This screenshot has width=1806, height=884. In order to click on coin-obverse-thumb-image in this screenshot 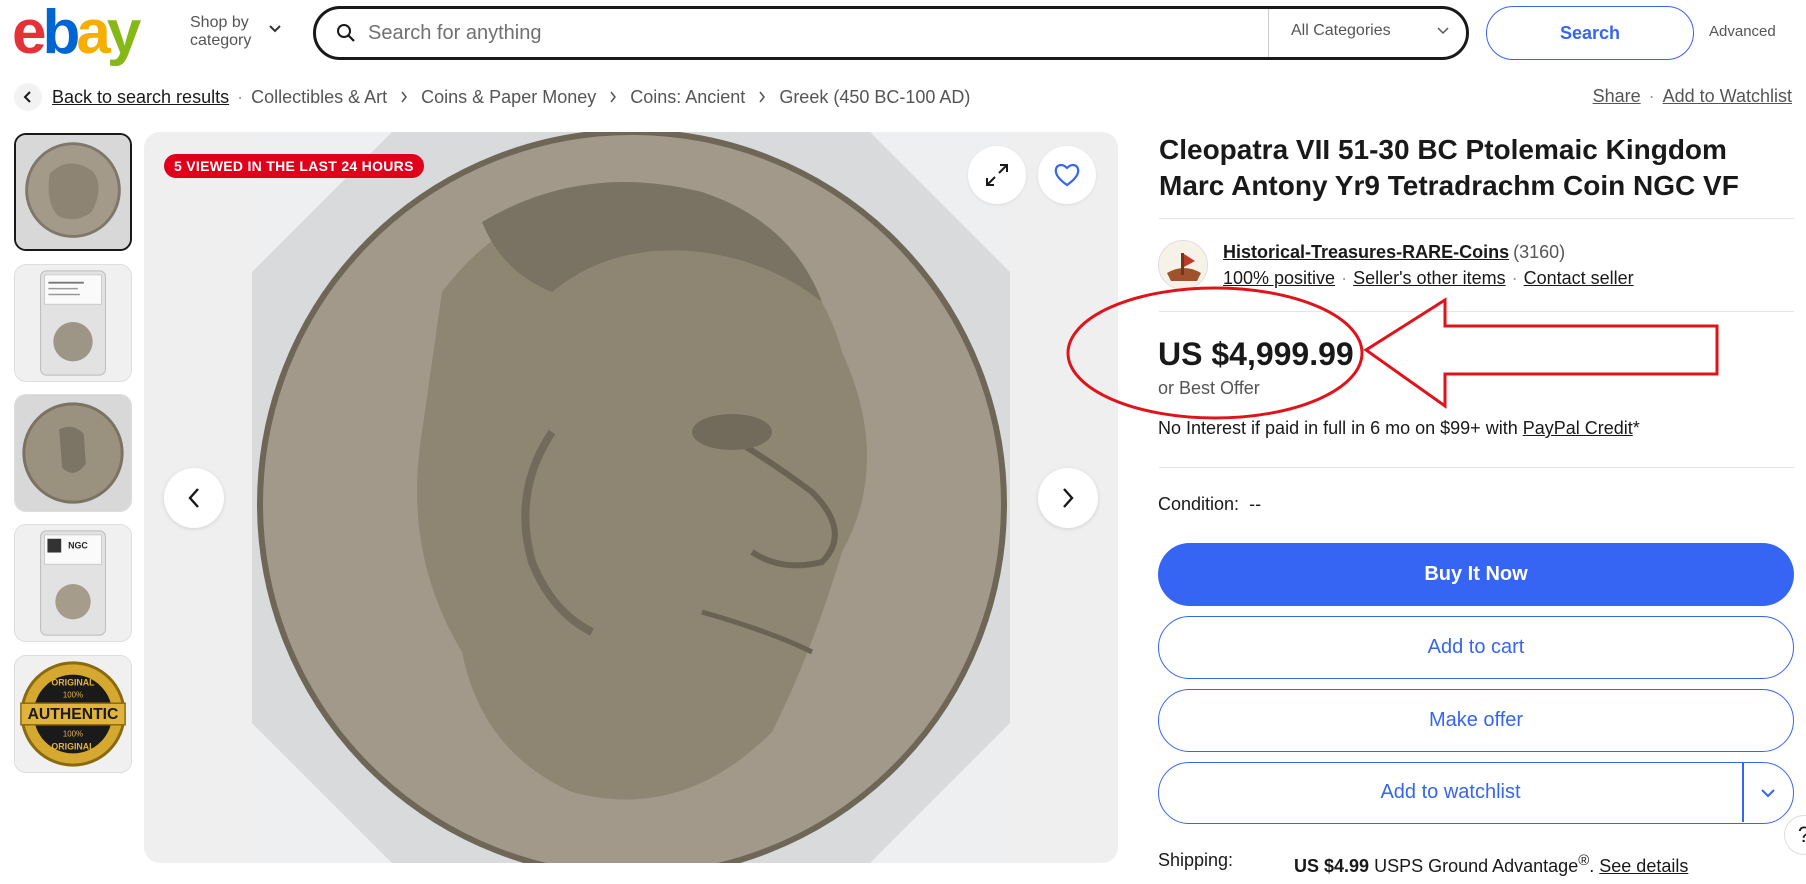, I will do `click(73, 192)`.